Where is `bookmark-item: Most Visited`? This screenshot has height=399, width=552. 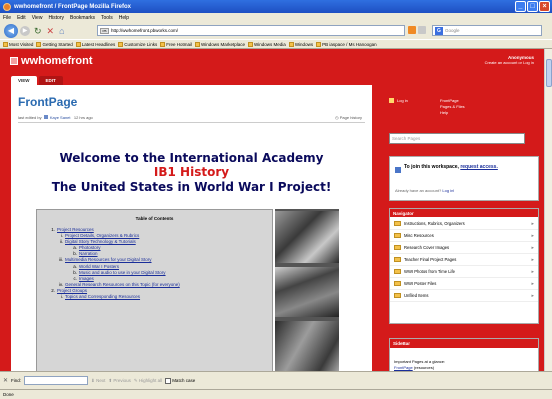
bookmark-item: Most Visited is located at coordinates (18, 44).